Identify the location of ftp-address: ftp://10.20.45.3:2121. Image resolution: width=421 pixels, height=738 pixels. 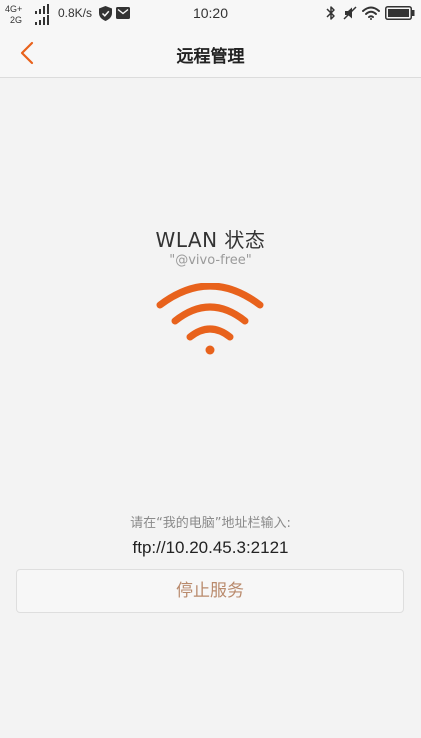
(210, 547).